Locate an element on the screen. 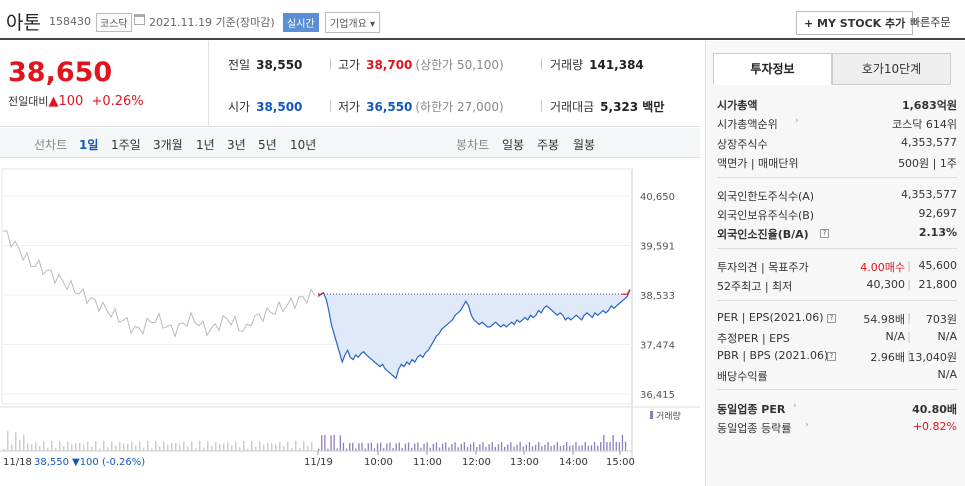  tab-monthly-candle: 월봉 is located at coordinates (584, 144).